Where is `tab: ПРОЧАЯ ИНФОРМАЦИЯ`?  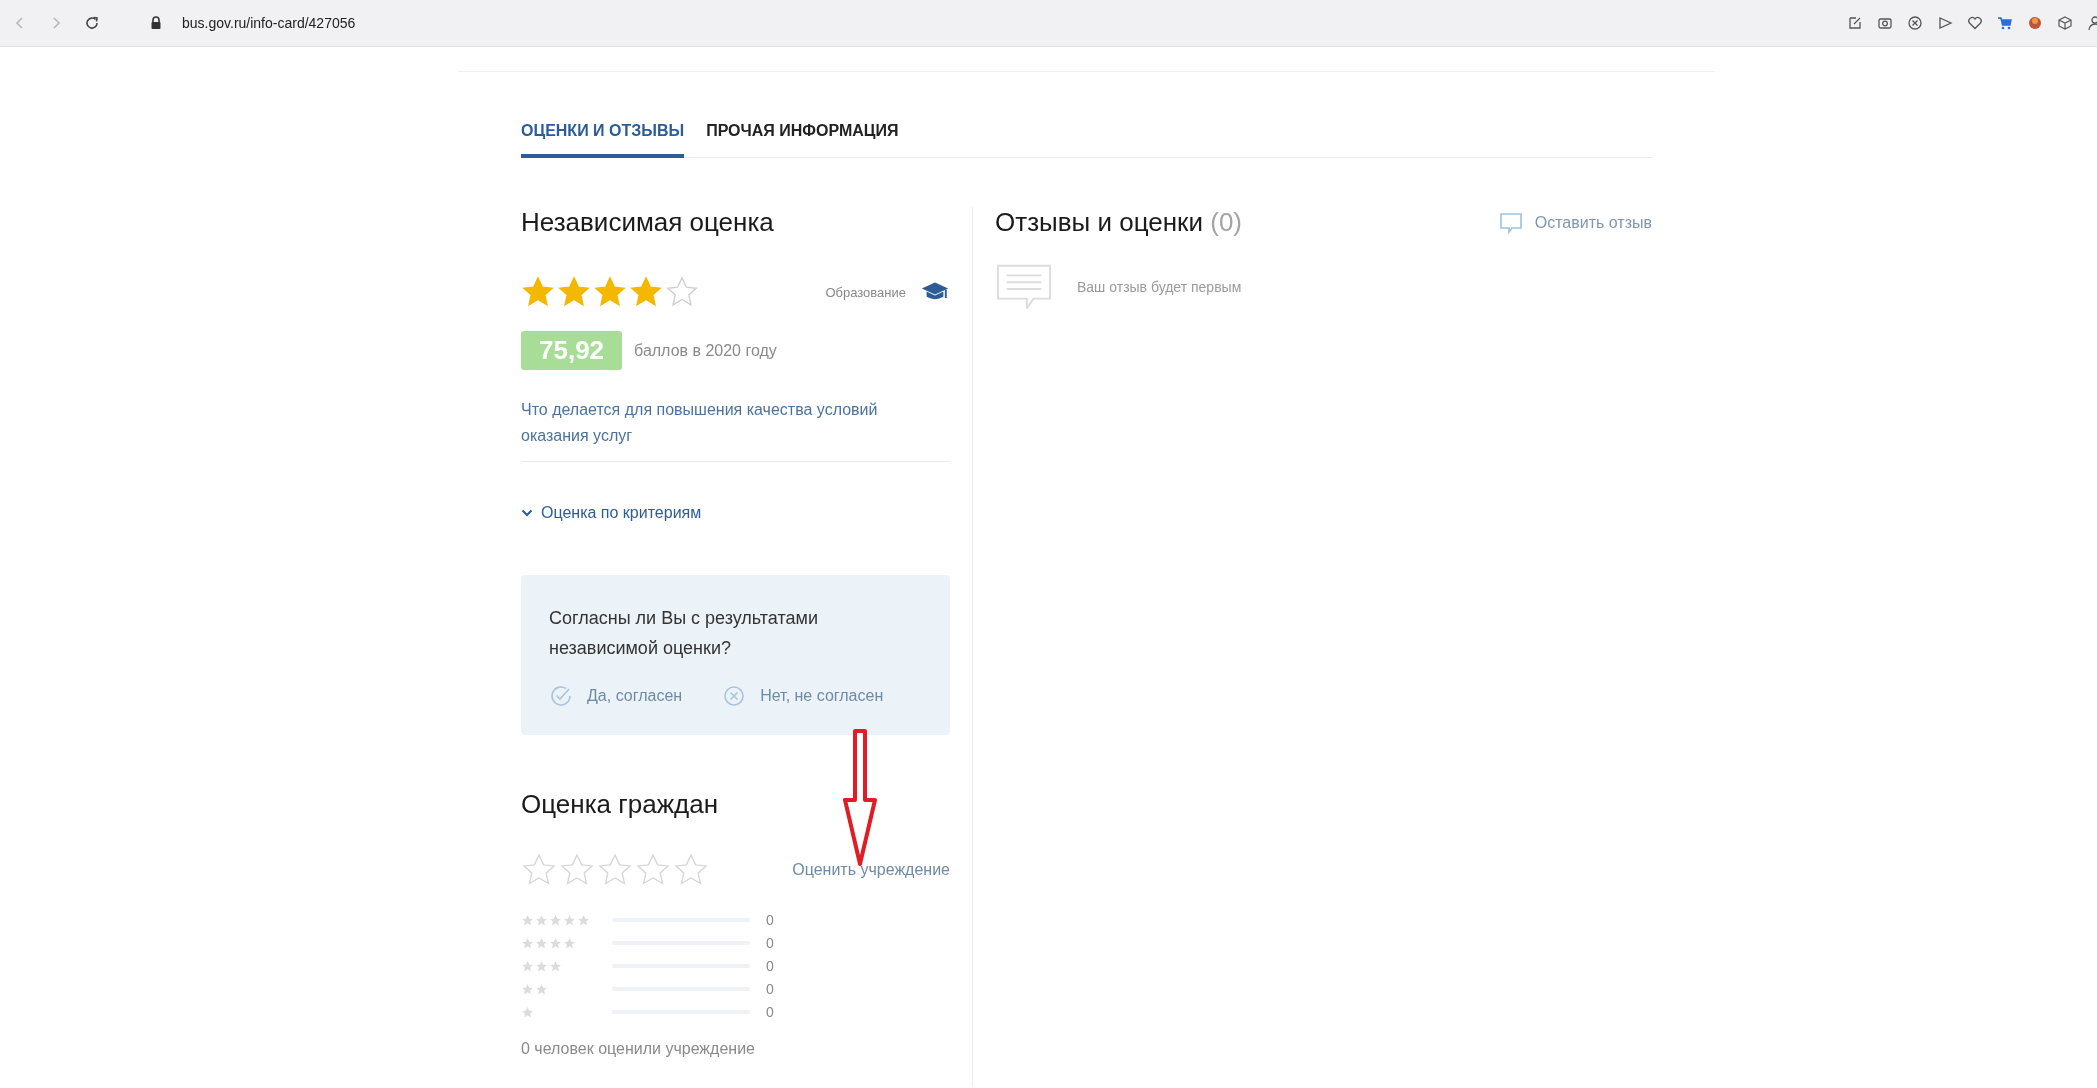 tab: ПРОЧАЯ ИНФОРМАЦИЯ is located at coordinates (802, 140).